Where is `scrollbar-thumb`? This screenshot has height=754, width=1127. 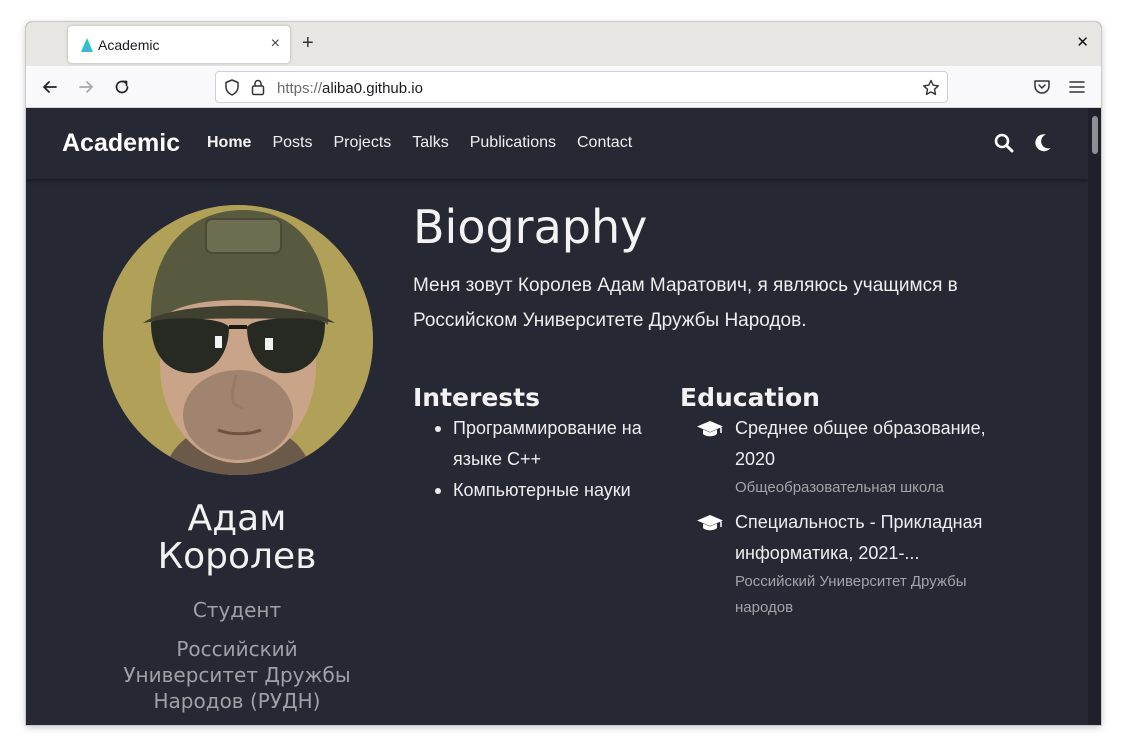
scrollbar-thumb is located at coordinates (1095, 135).